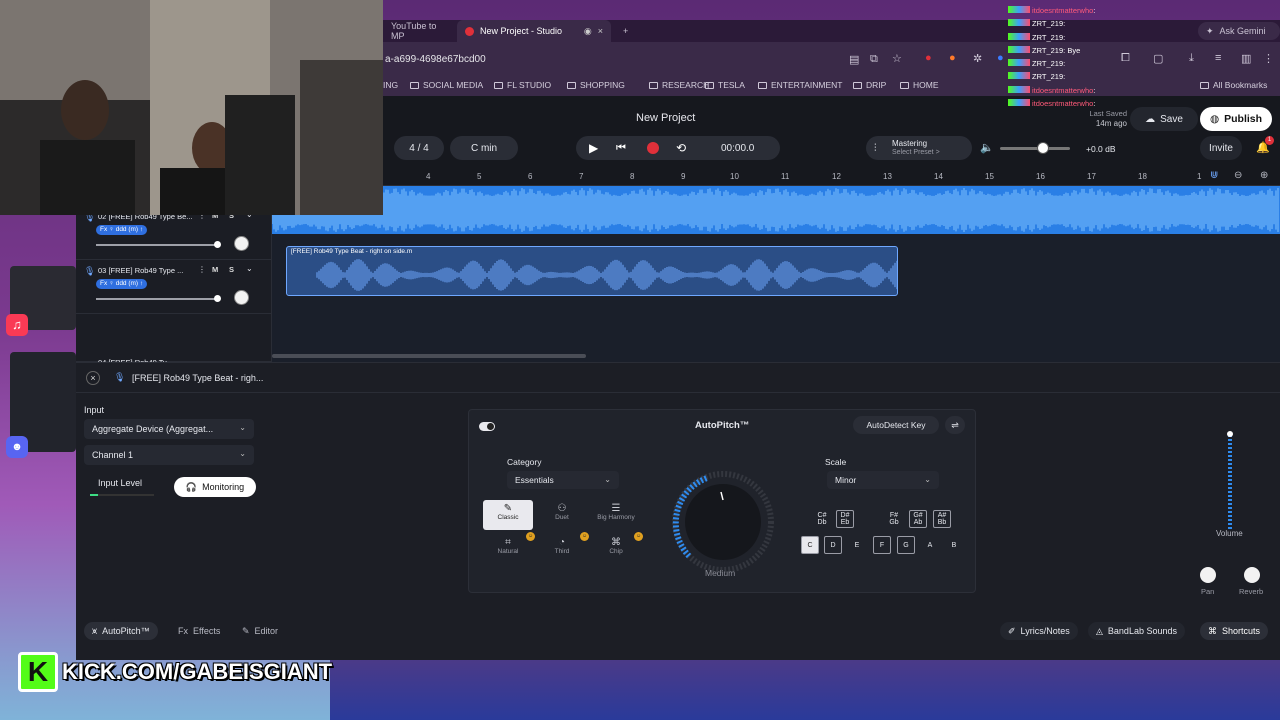  Describe the element at coordinates (1238, 175) in the screenshot. I see `zoom-out-icon: ⊖` at that location.